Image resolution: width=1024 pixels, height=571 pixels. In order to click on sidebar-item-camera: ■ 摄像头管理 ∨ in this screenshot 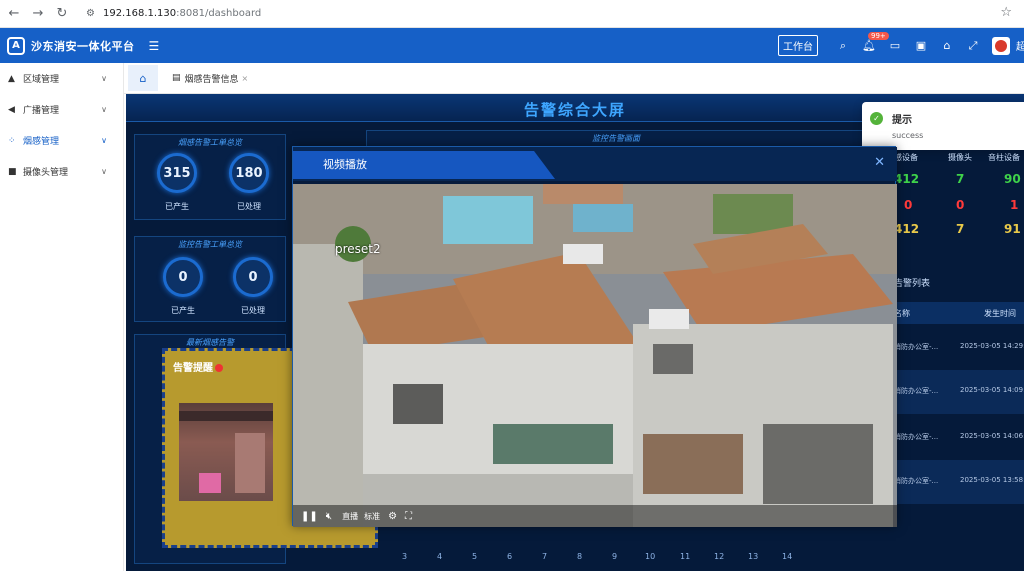, I will do `click(61, 171)`.